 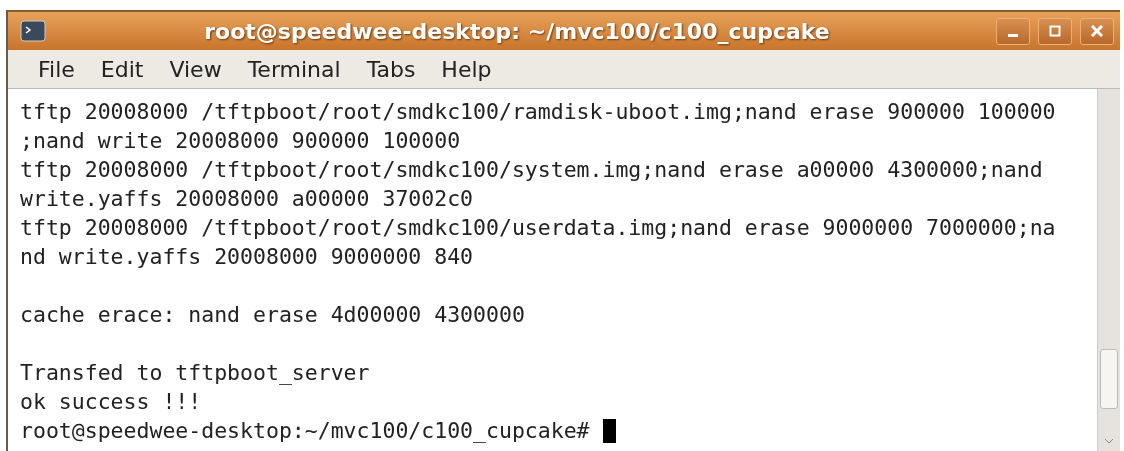 I want to click on scrollbar-thumb, so click(x=1109, y=379).